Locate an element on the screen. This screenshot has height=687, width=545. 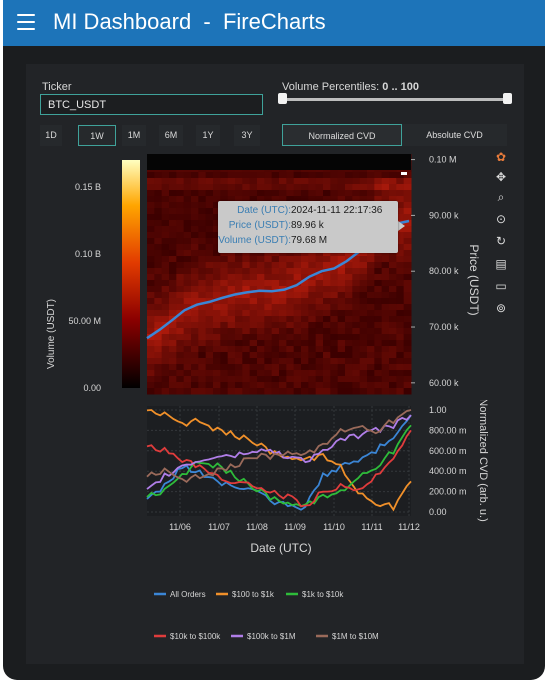
ticker-input: BTC_USDT is located at coordinates (151, 104).